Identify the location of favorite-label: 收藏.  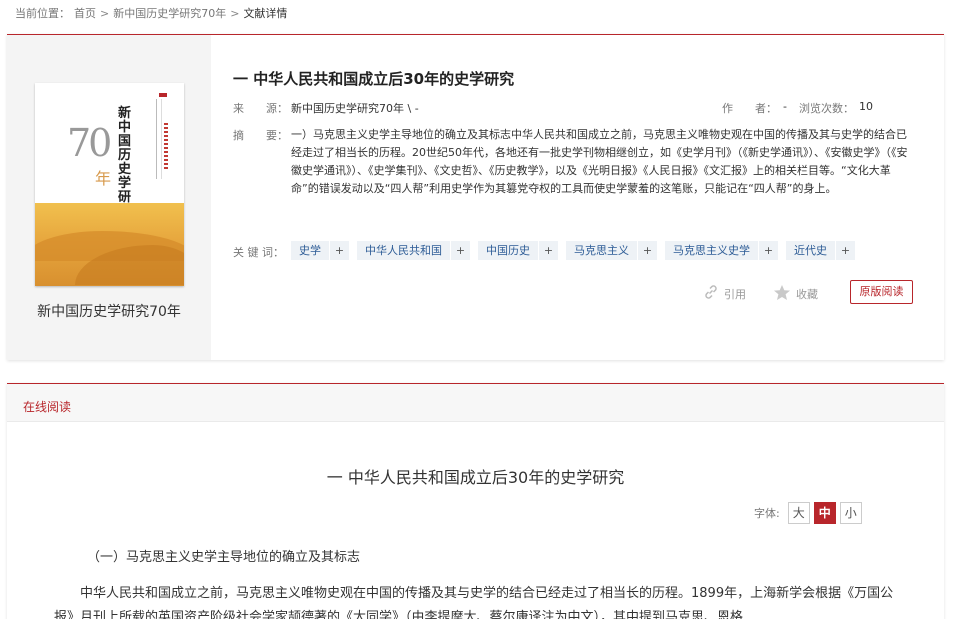
(807, 294).